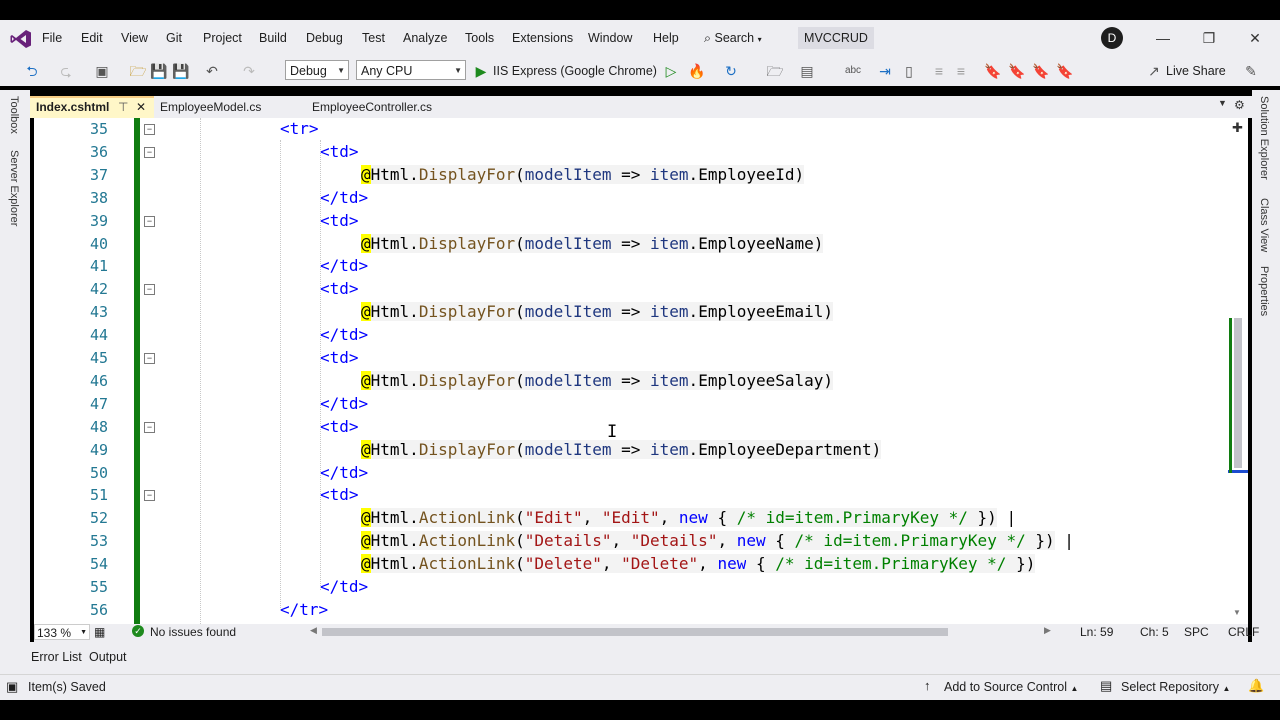 The height and width of the screenshot is (720, 1280). What do you see at coordinates (961, 71) in the screenshot?
I see `outdent-icon: ≡` at bounding box center [961, 71].